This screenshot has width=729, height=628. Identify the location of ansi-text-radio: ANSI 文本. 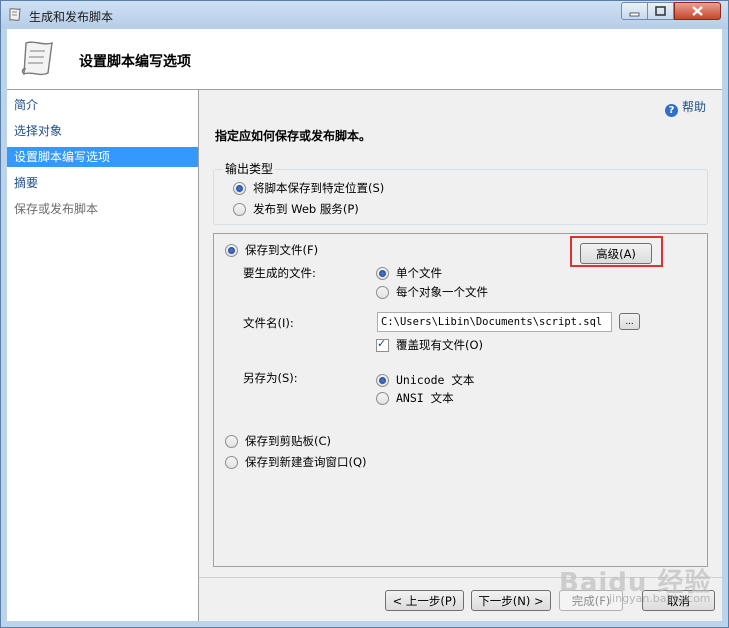
(415, 398).